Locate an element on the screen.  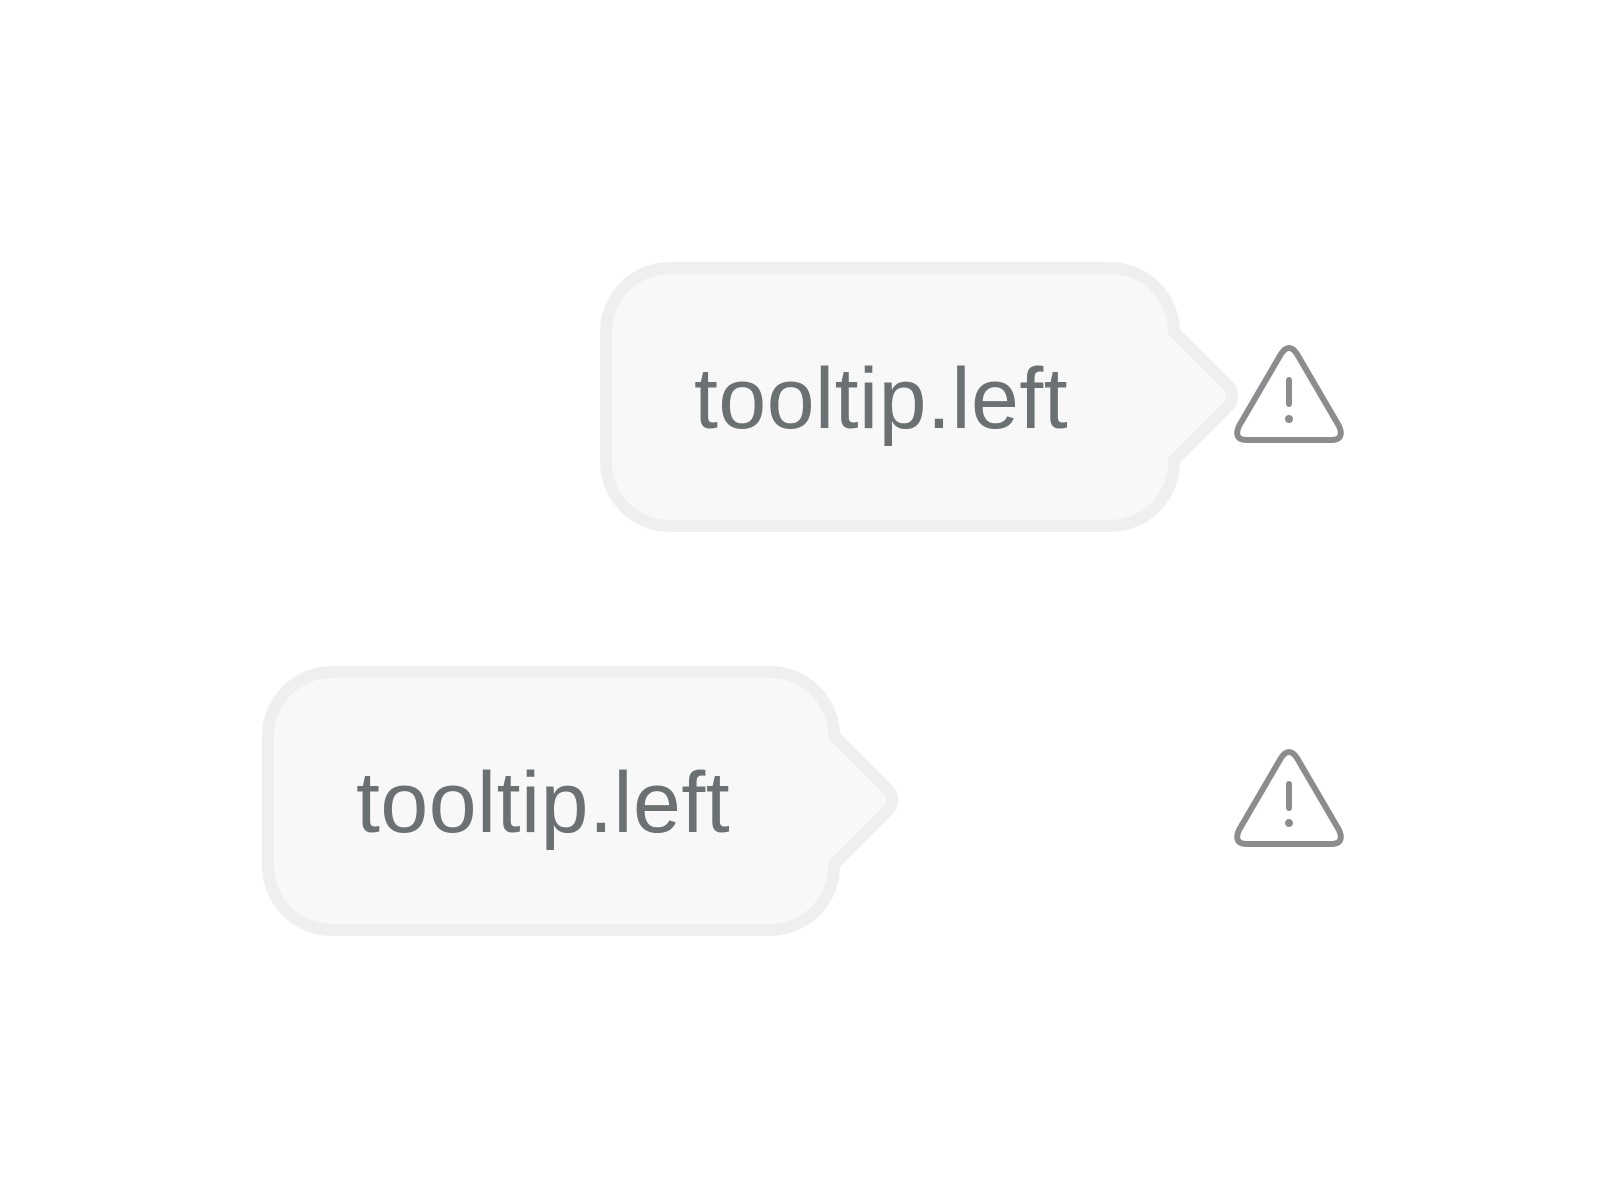
warning-triangle-icon is located at coordinates (1289, 803).